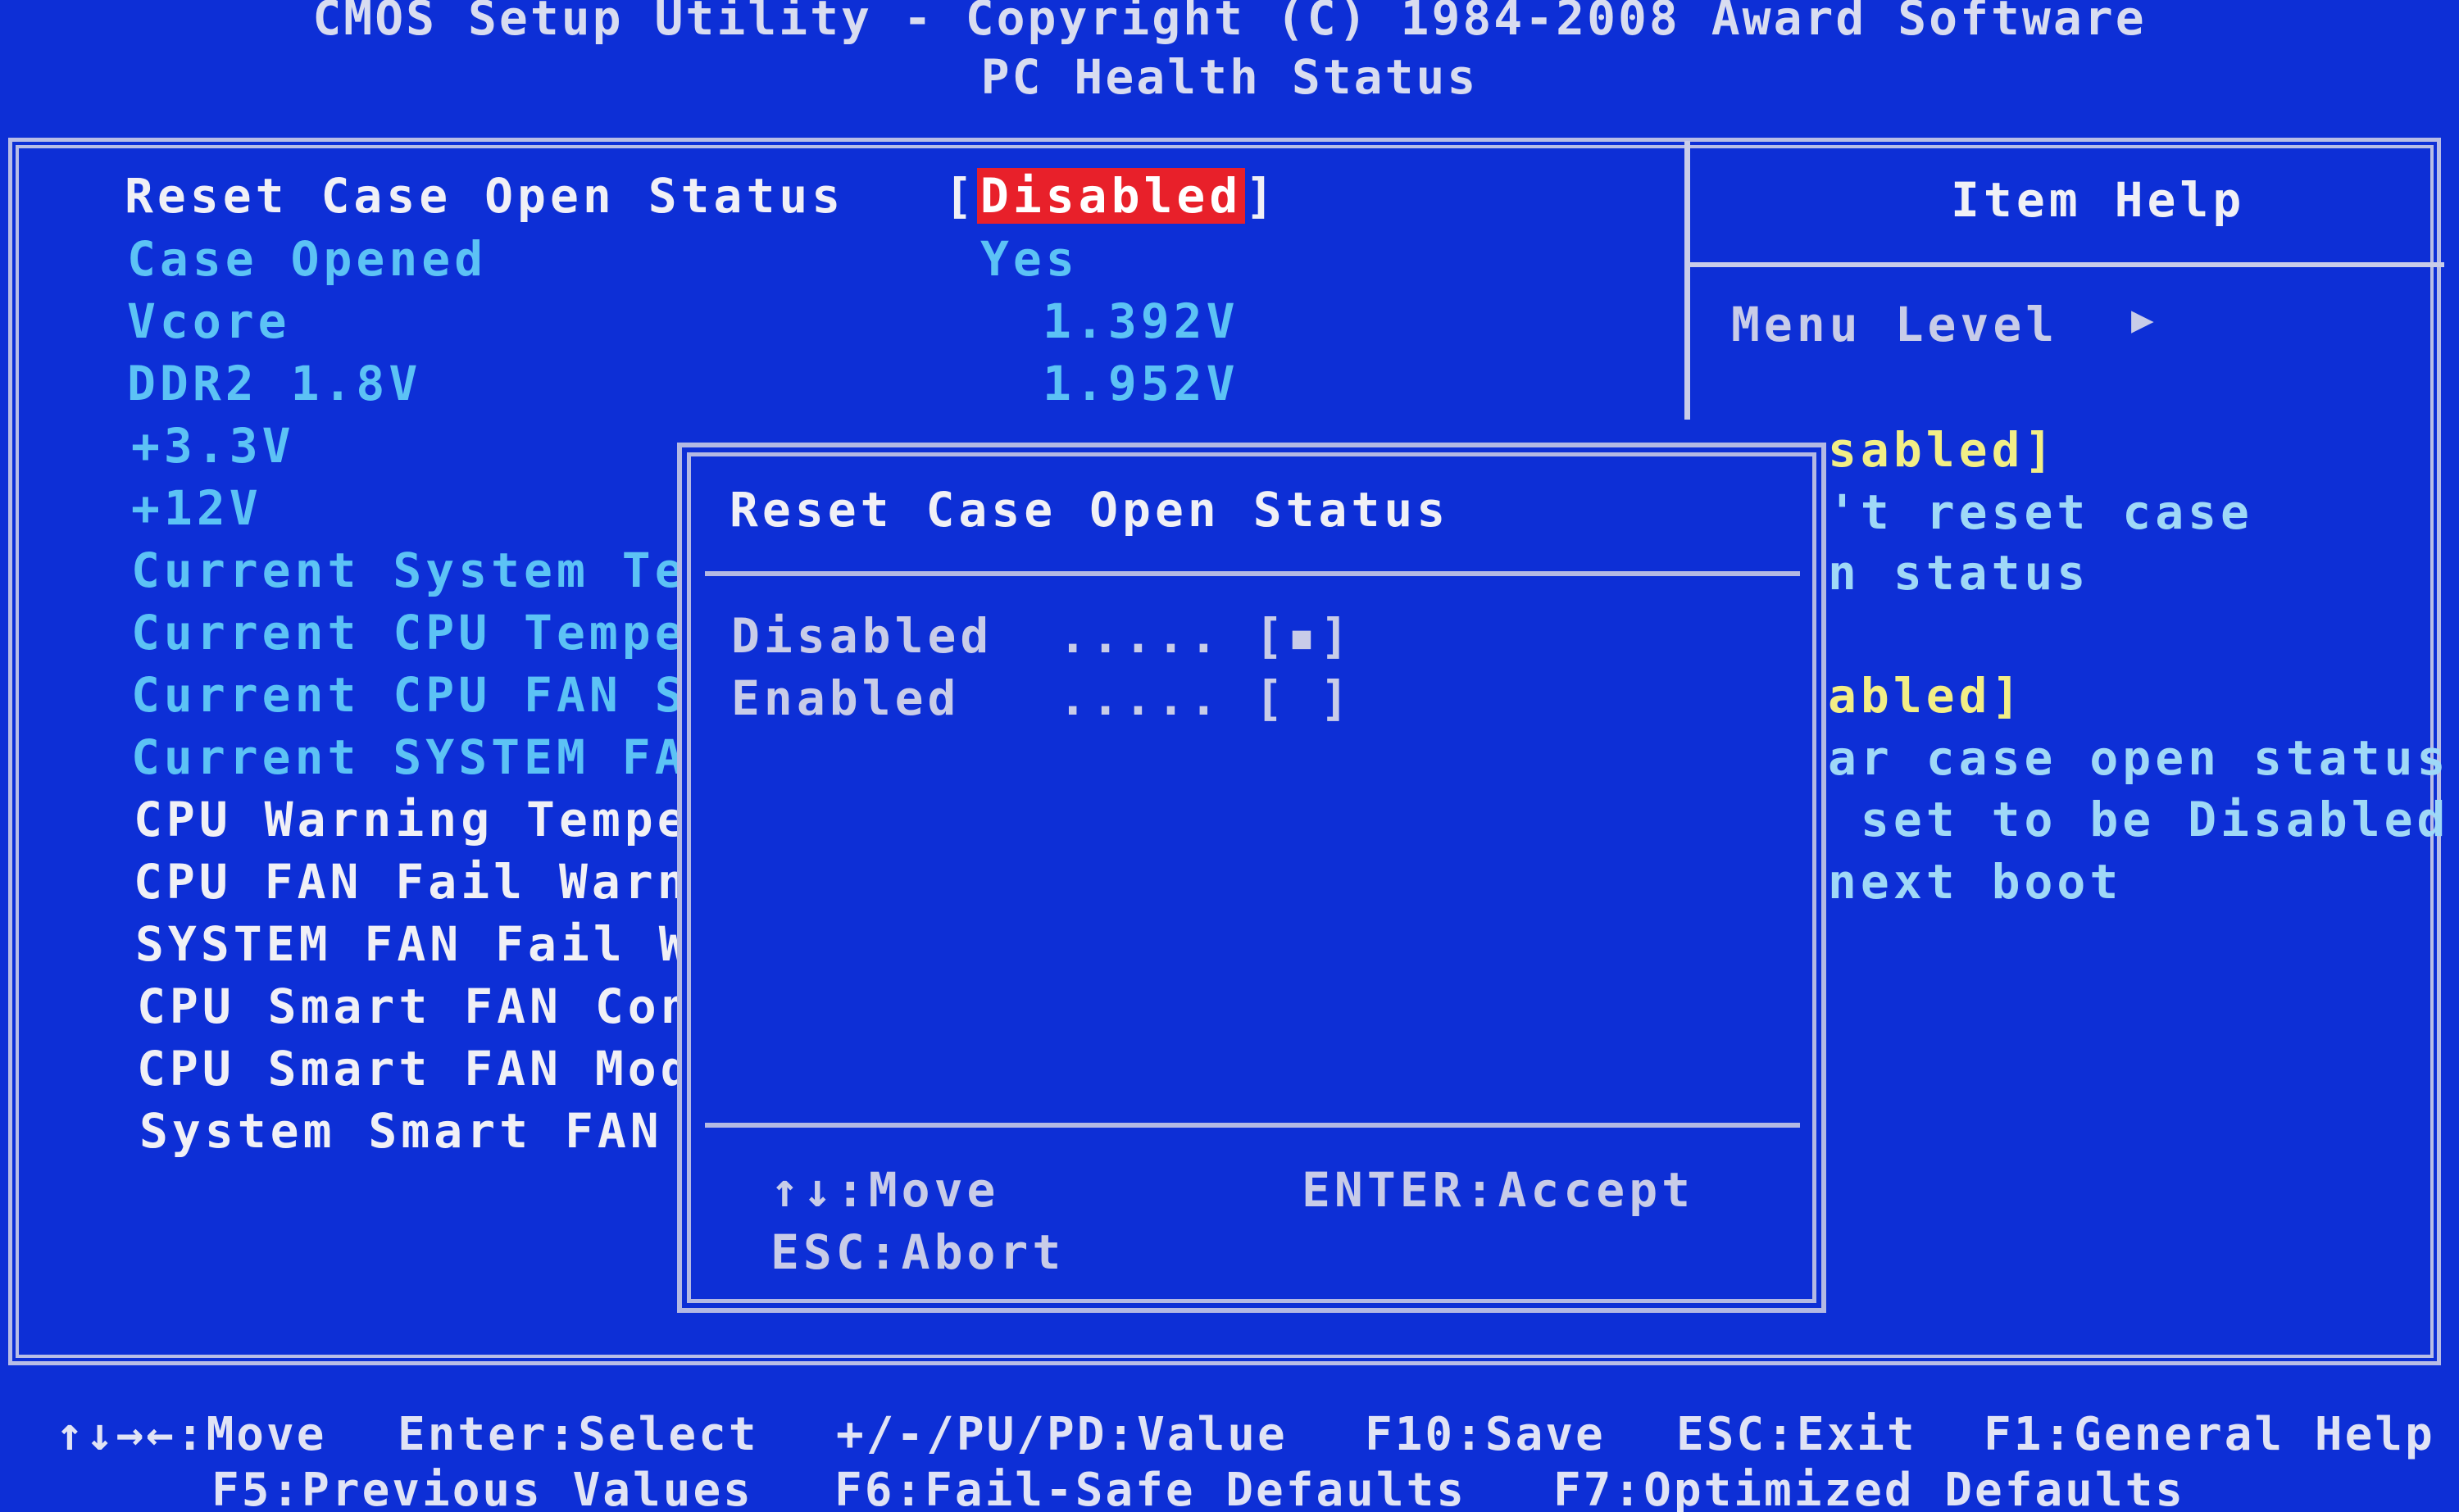 This screenshot has width=2459, height=1512. Describe the element at coordinates (415, 1069) in the screenshot. I see `menu-item-cpu-smart-fan-mode: CPU Smart FAN Mod` at that location.